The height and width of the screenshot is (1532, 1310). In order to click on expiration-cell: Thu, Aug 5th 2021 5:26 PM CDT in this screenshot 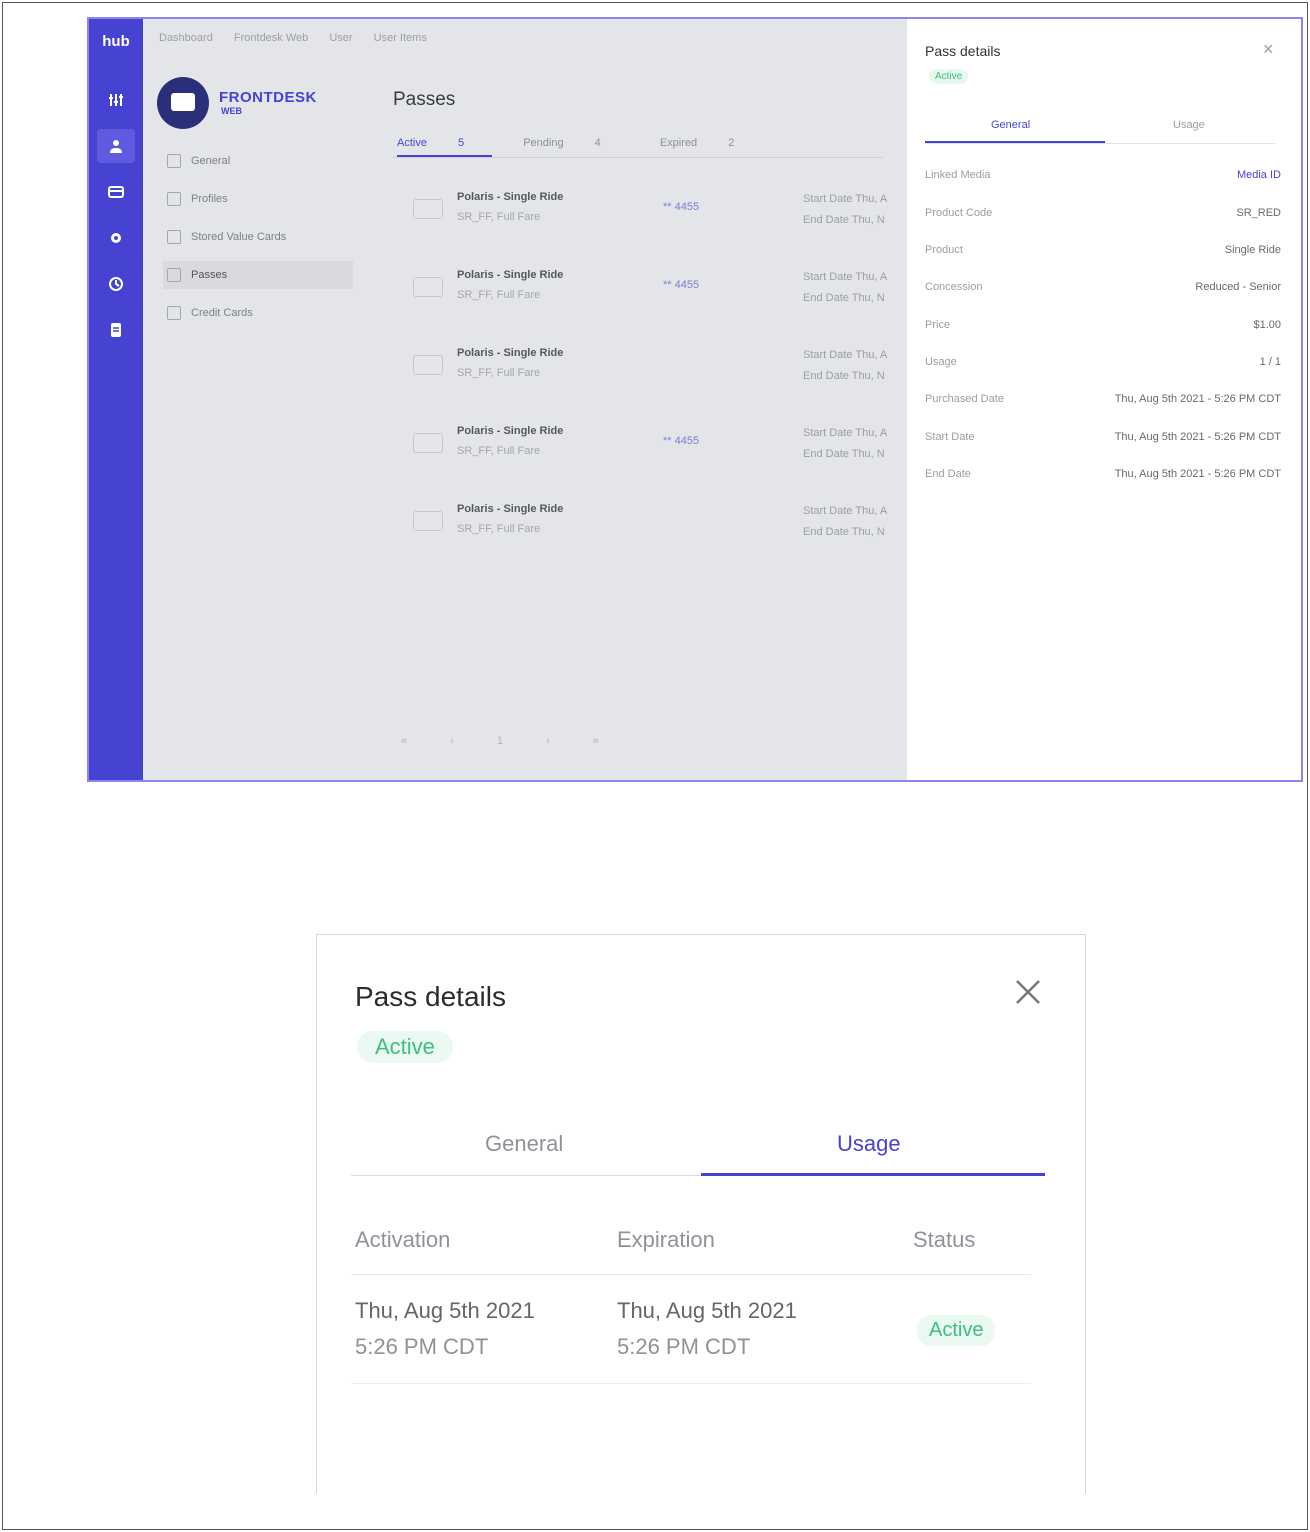, I will do `click(707, 1329)`.